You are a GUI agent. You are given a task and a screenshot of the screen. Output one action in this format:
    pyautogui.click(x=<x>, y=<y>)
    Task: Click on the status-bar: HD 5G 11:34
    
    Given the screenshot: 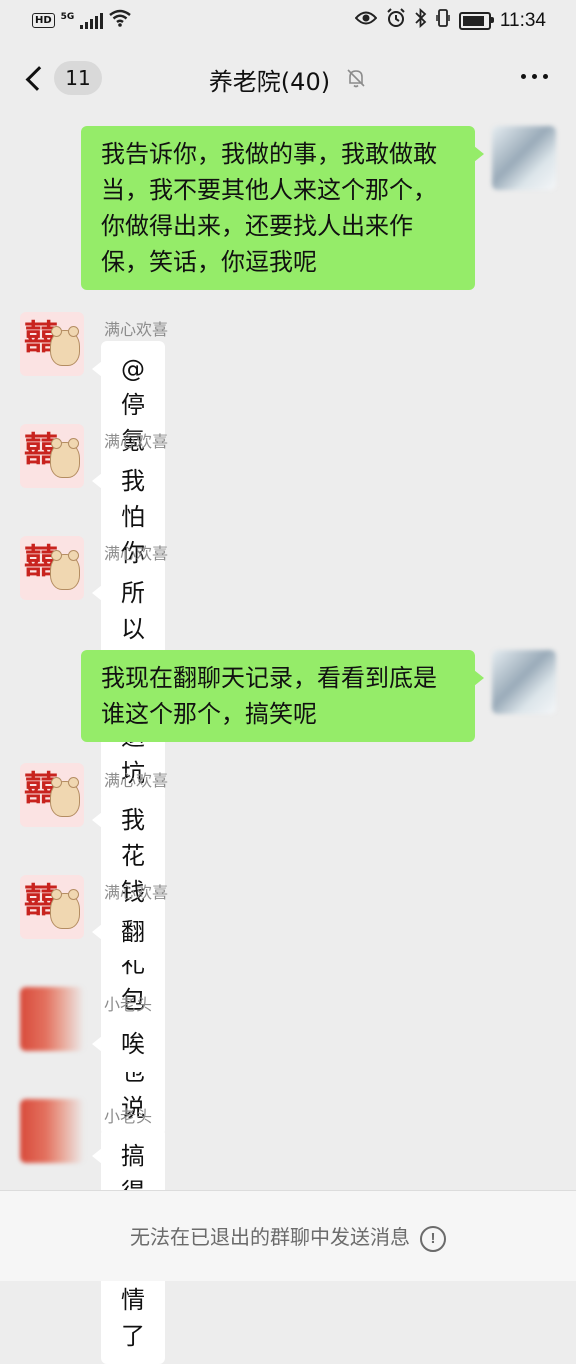 What is the action you would take?
    pyautogui.click(x=288, y=20)
    